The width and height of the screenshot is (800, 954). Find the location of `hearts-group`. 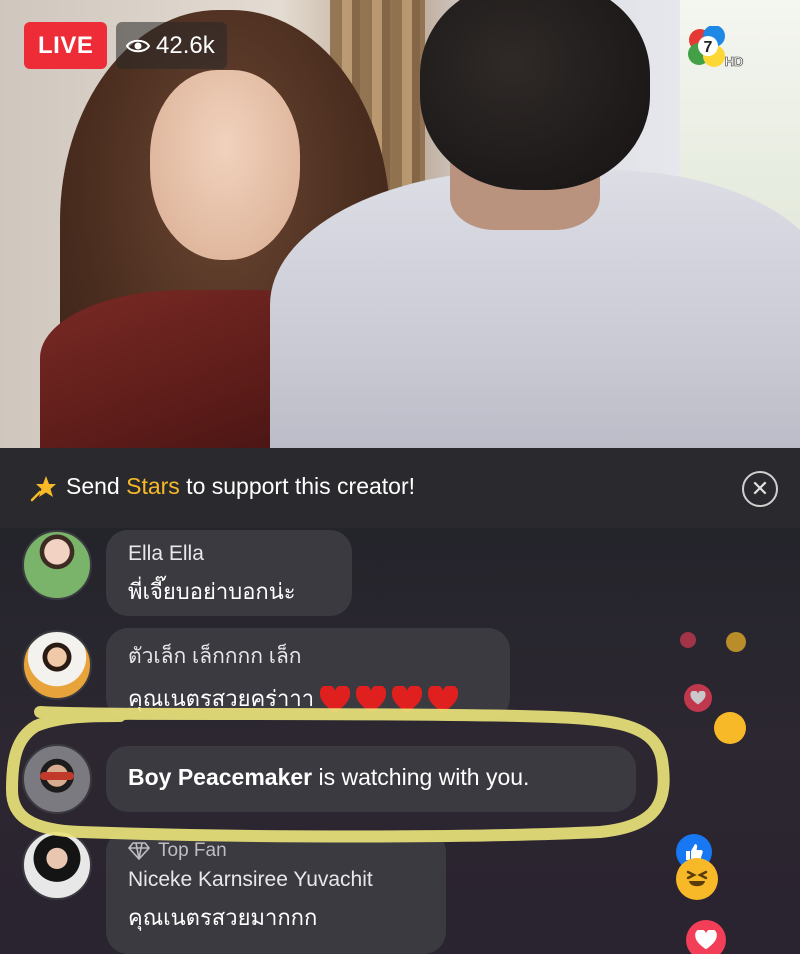

hearts-group is located at coordinates (392, 700).